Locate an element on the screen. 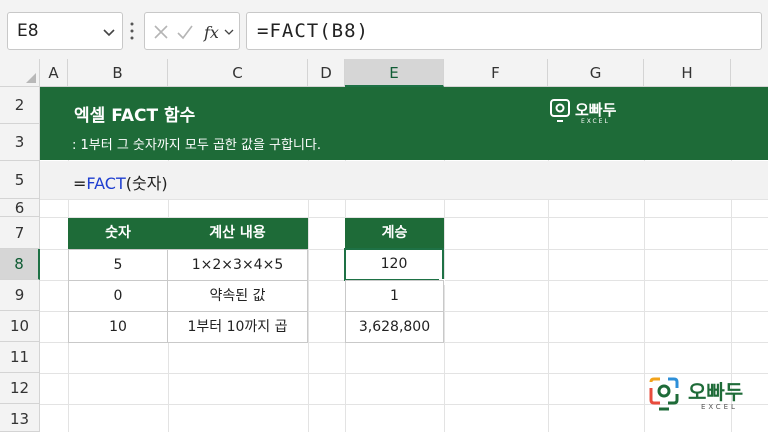 Image resolution: width=768 pixels, height=432 pixels. column-header-e: E is located at coordinates (394, 73).